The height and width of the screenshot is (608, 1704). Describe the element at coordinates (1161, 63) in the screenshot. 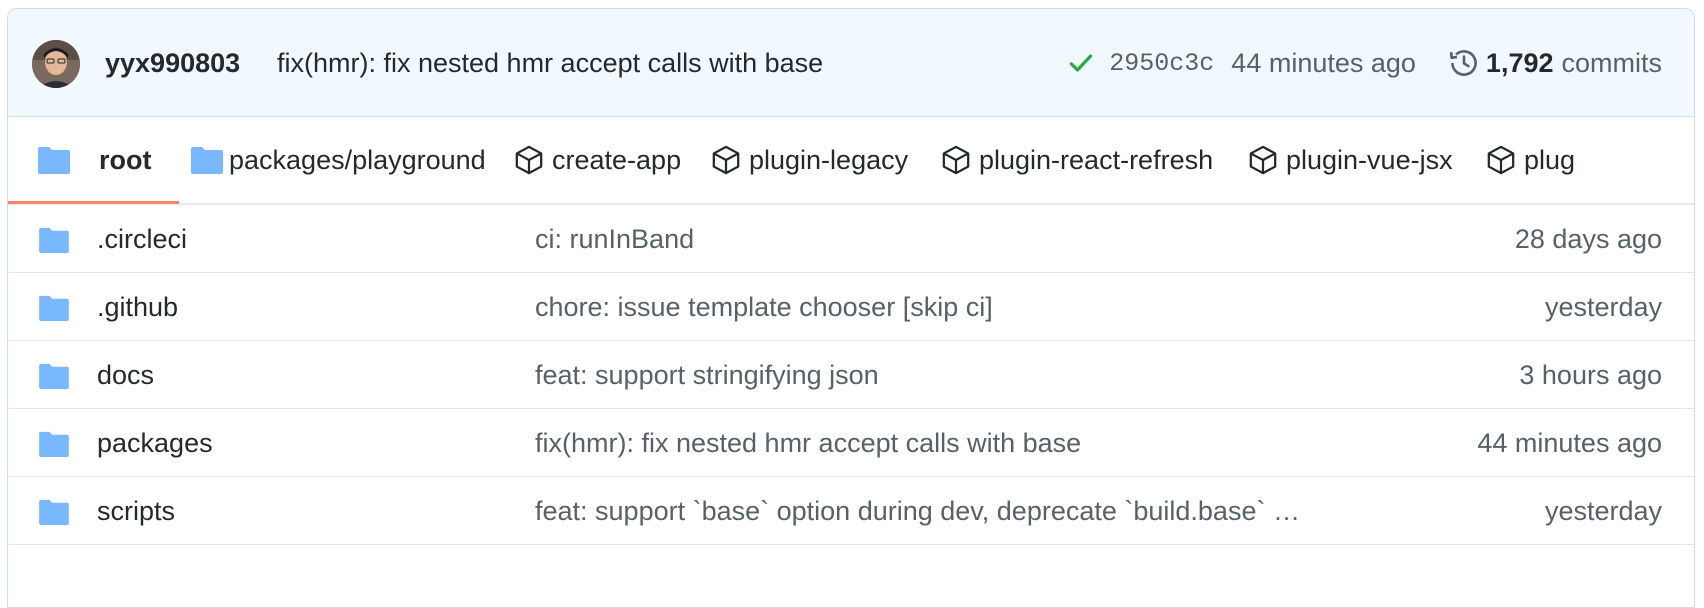

I see `commit-sha: 2950c3c` at that location.